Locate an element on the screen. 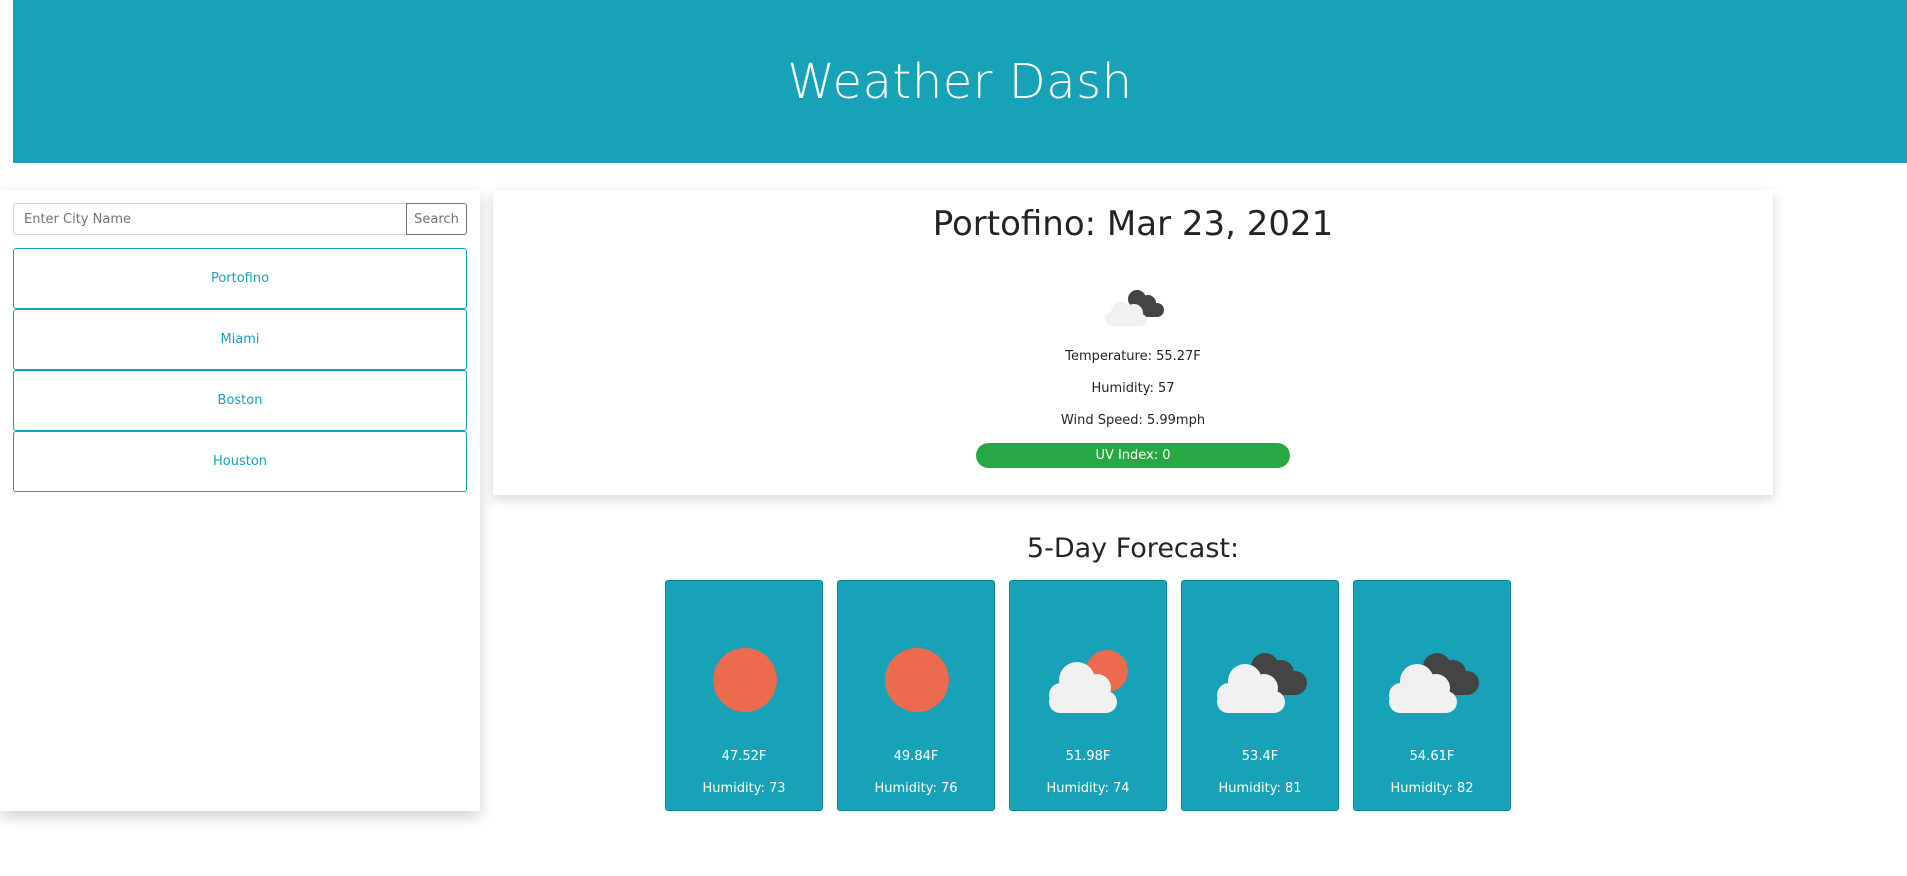 Image resolution: width=1907 pixels, height=876 pixels. forecast-card: 47.52F Humidity: 73 is located at coordinates (744, 695).